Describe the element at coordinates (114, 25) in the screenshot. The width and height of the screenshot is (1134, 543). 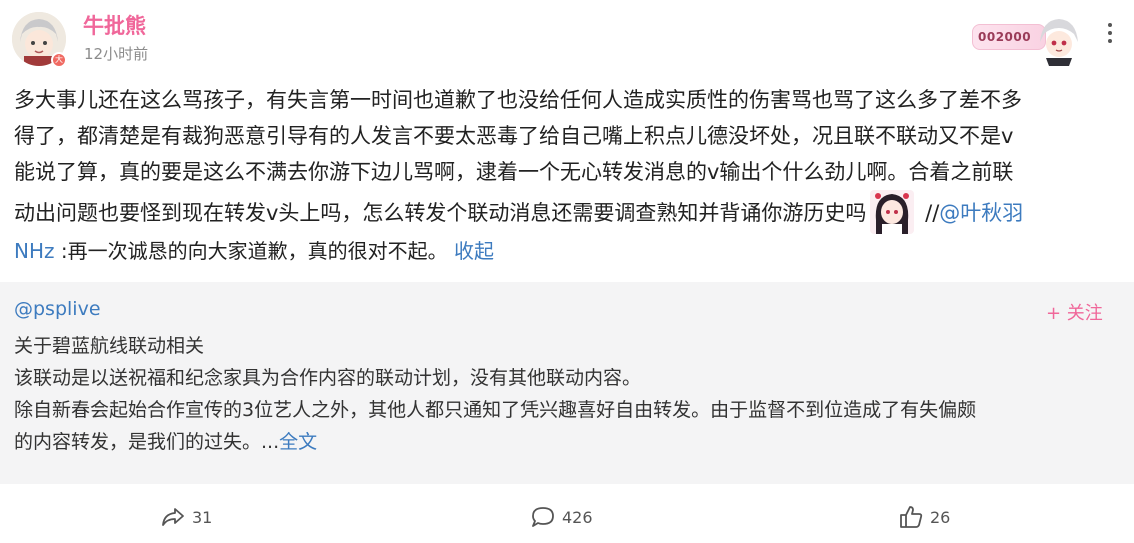
I see `username: 牛批熊` at that location.